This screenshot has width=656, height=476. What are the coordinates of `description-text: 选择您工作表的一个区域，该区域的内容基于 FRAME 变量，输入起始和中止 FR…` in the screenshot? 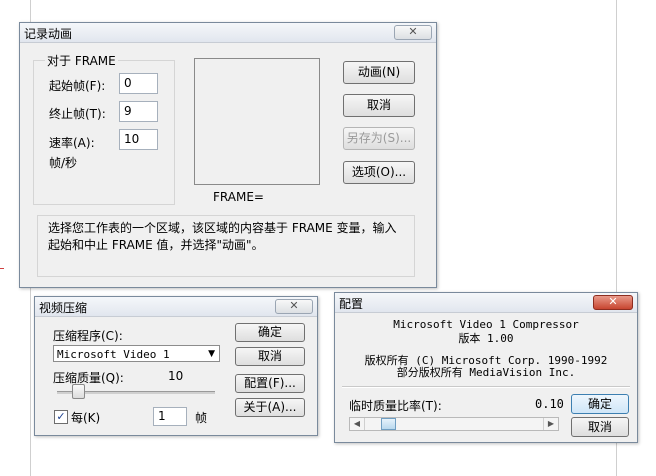 It's located at (222, 236).